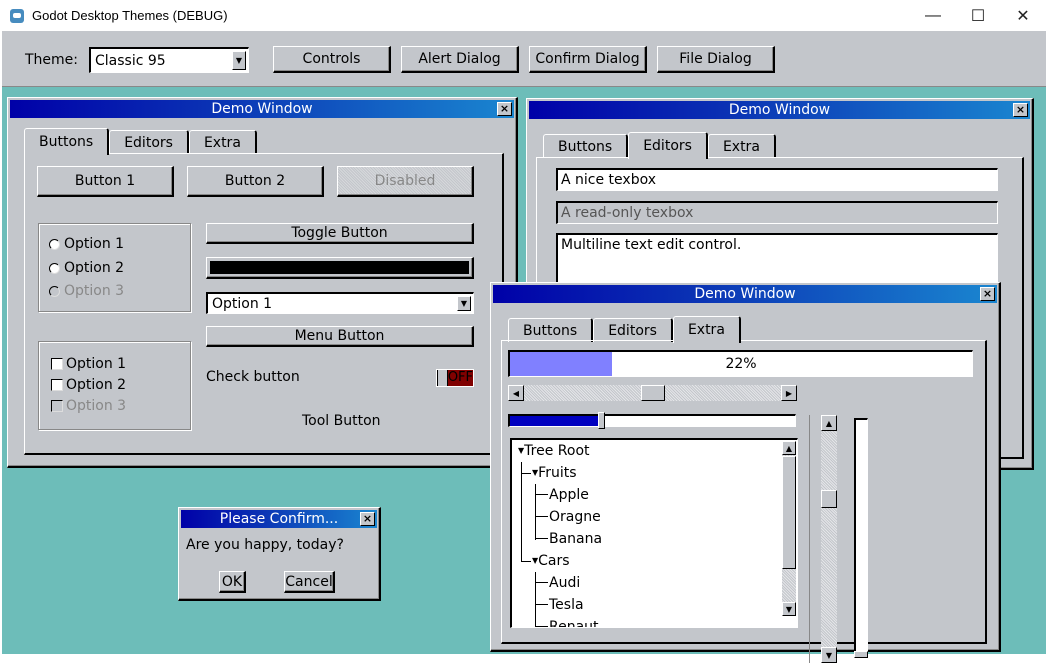 Image resolution: width=1048 pixels, height=663 pixels. What do you see at coordinates (777, 179) in the screenshot?
I see `line-edit: A nice texbox` at bounding box center [777, 179].